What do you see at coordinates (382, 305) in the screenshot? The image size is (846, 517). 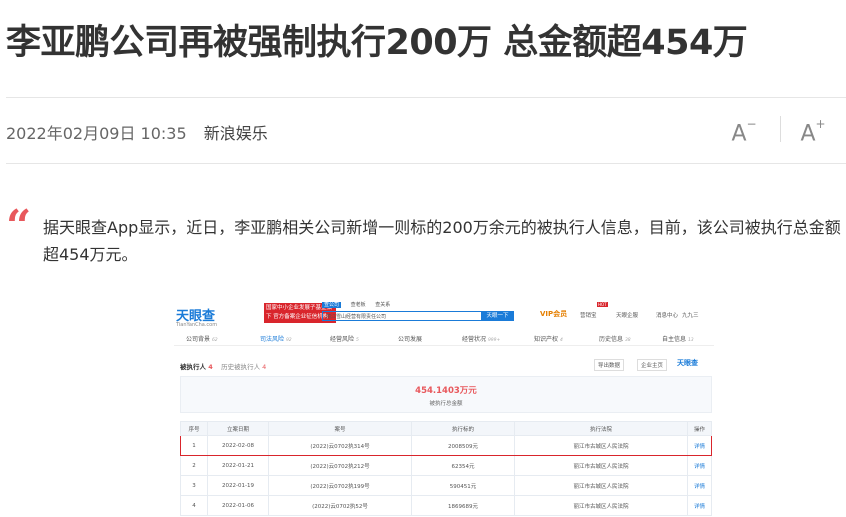 I see `search-tab-relation: 查关系` at bounding box center [382, 305].